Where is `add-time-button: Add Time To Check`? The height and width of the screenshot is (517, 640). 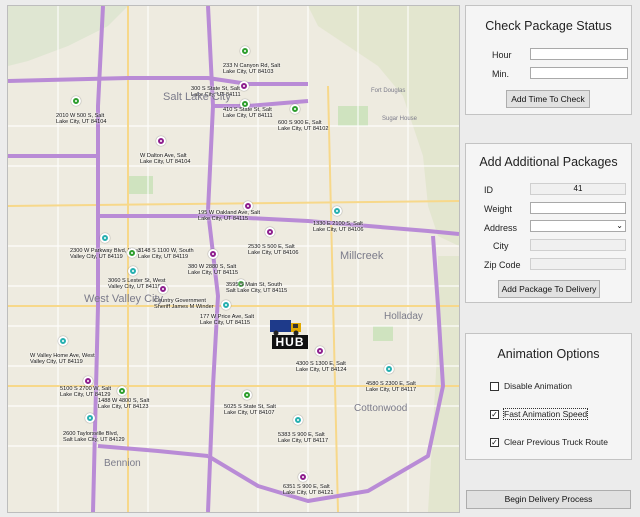 add-time-button: Add Time To Check is located at coordinates (548, 99).